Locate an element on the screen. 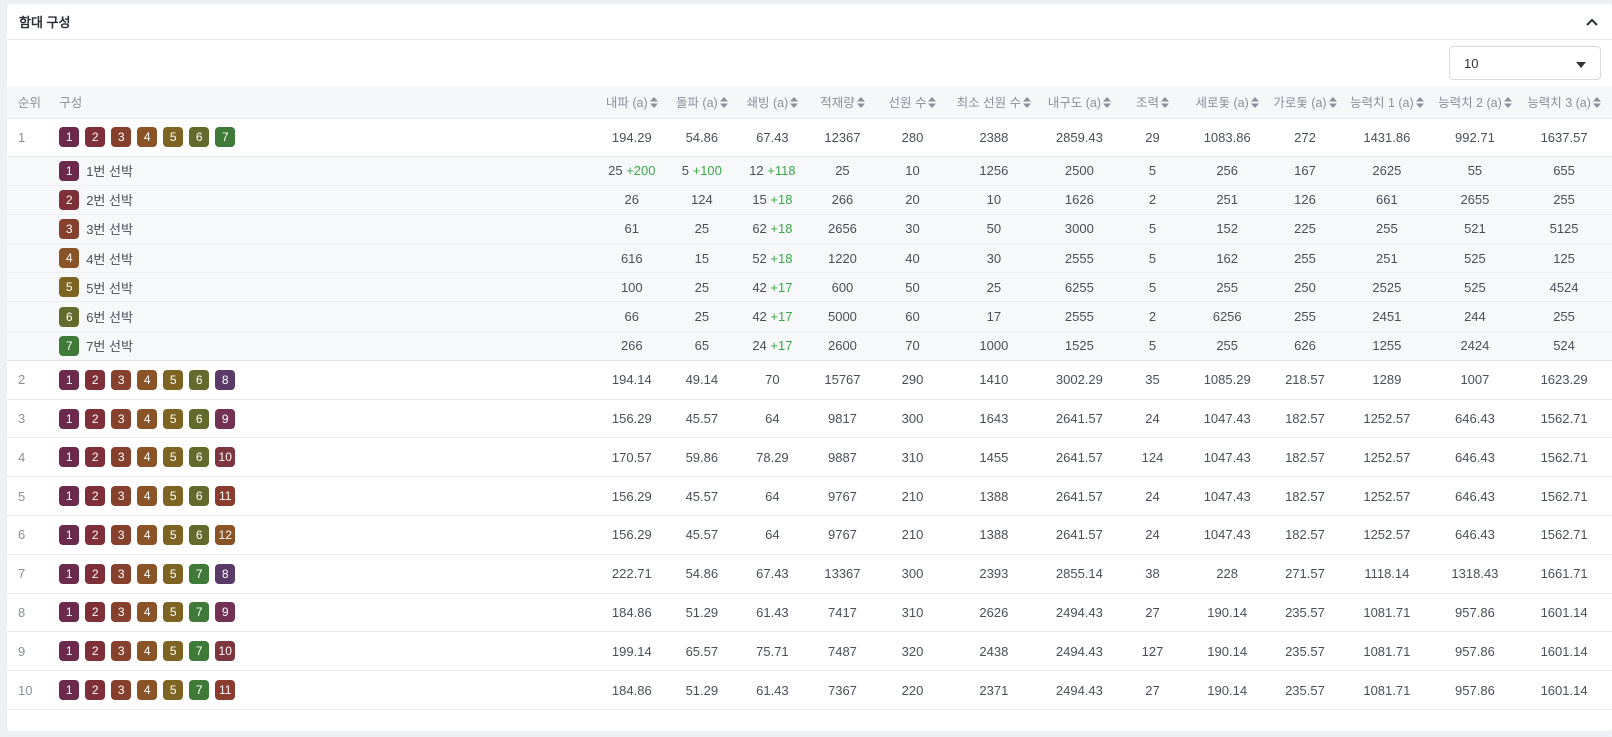  stat-cell: 182.57 is located at coordinates (1304, 535).